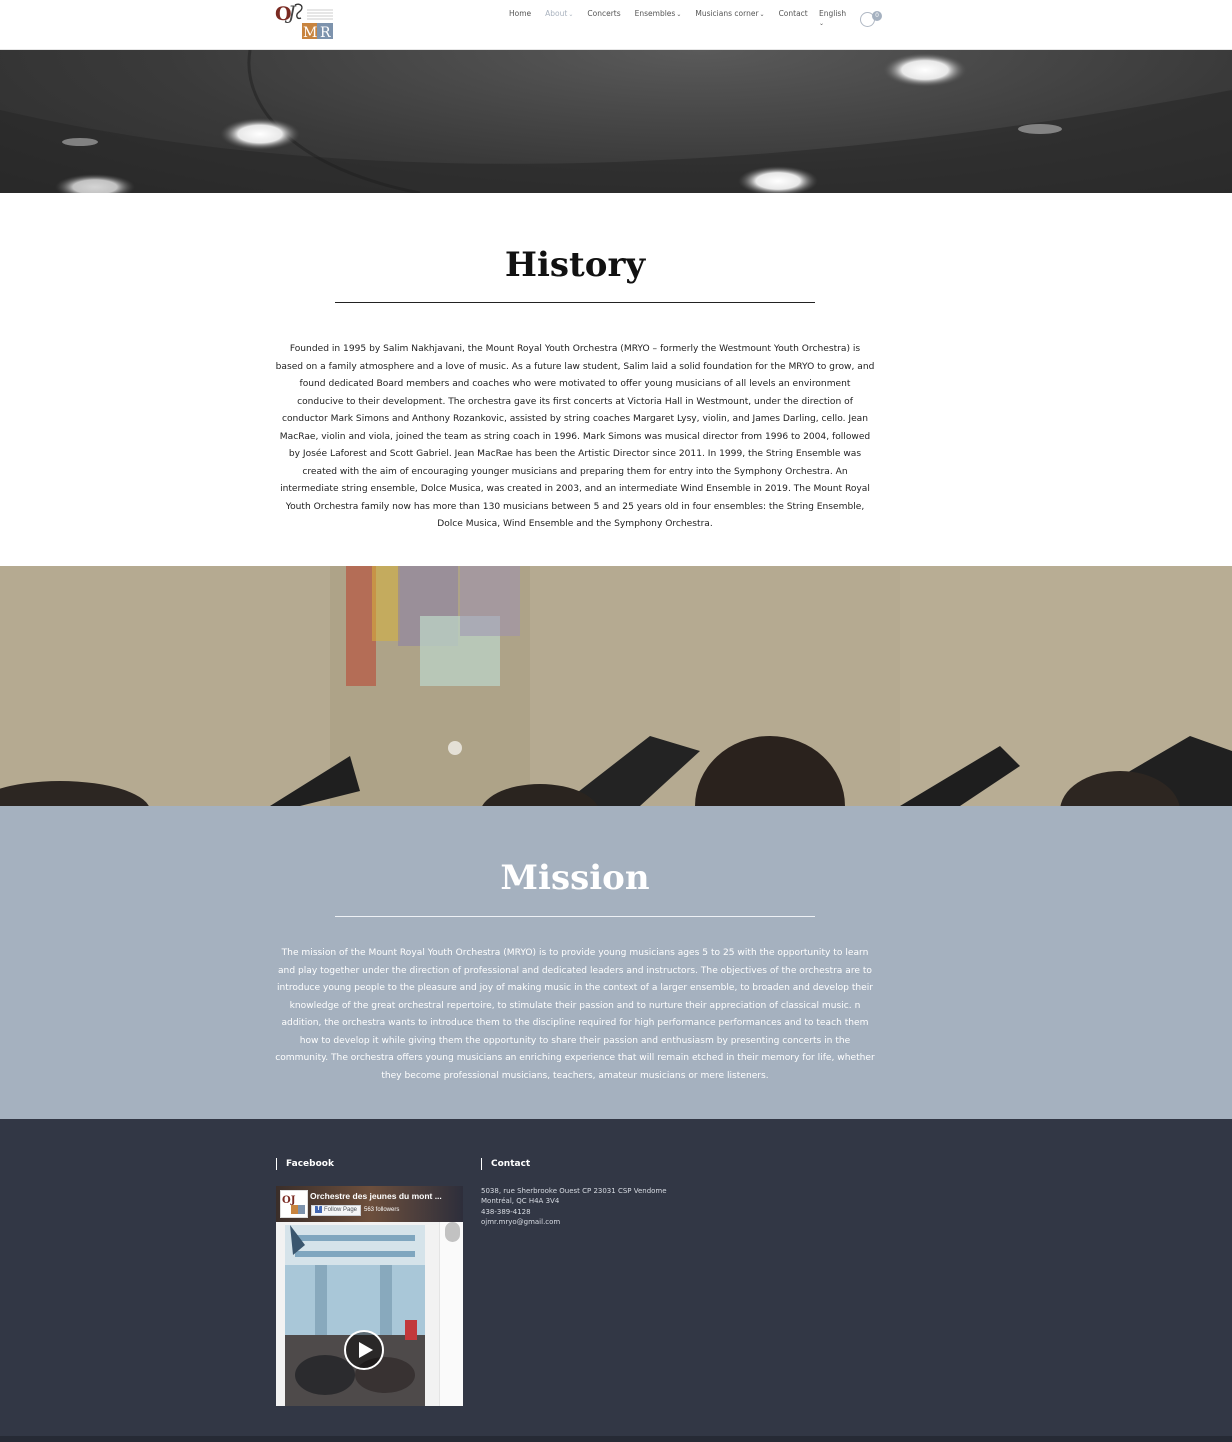 The width and height of the screenshot is (1232, 1442). I want to click on language-label: English, so click(833, 13).